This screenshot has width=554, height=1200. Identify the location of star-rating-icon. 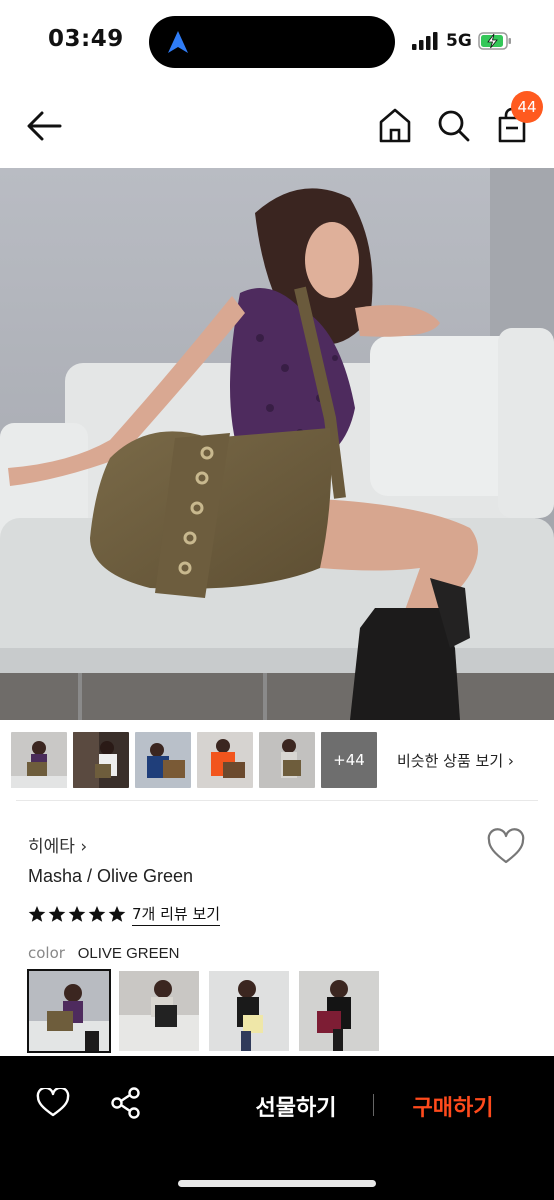
(77, 914).